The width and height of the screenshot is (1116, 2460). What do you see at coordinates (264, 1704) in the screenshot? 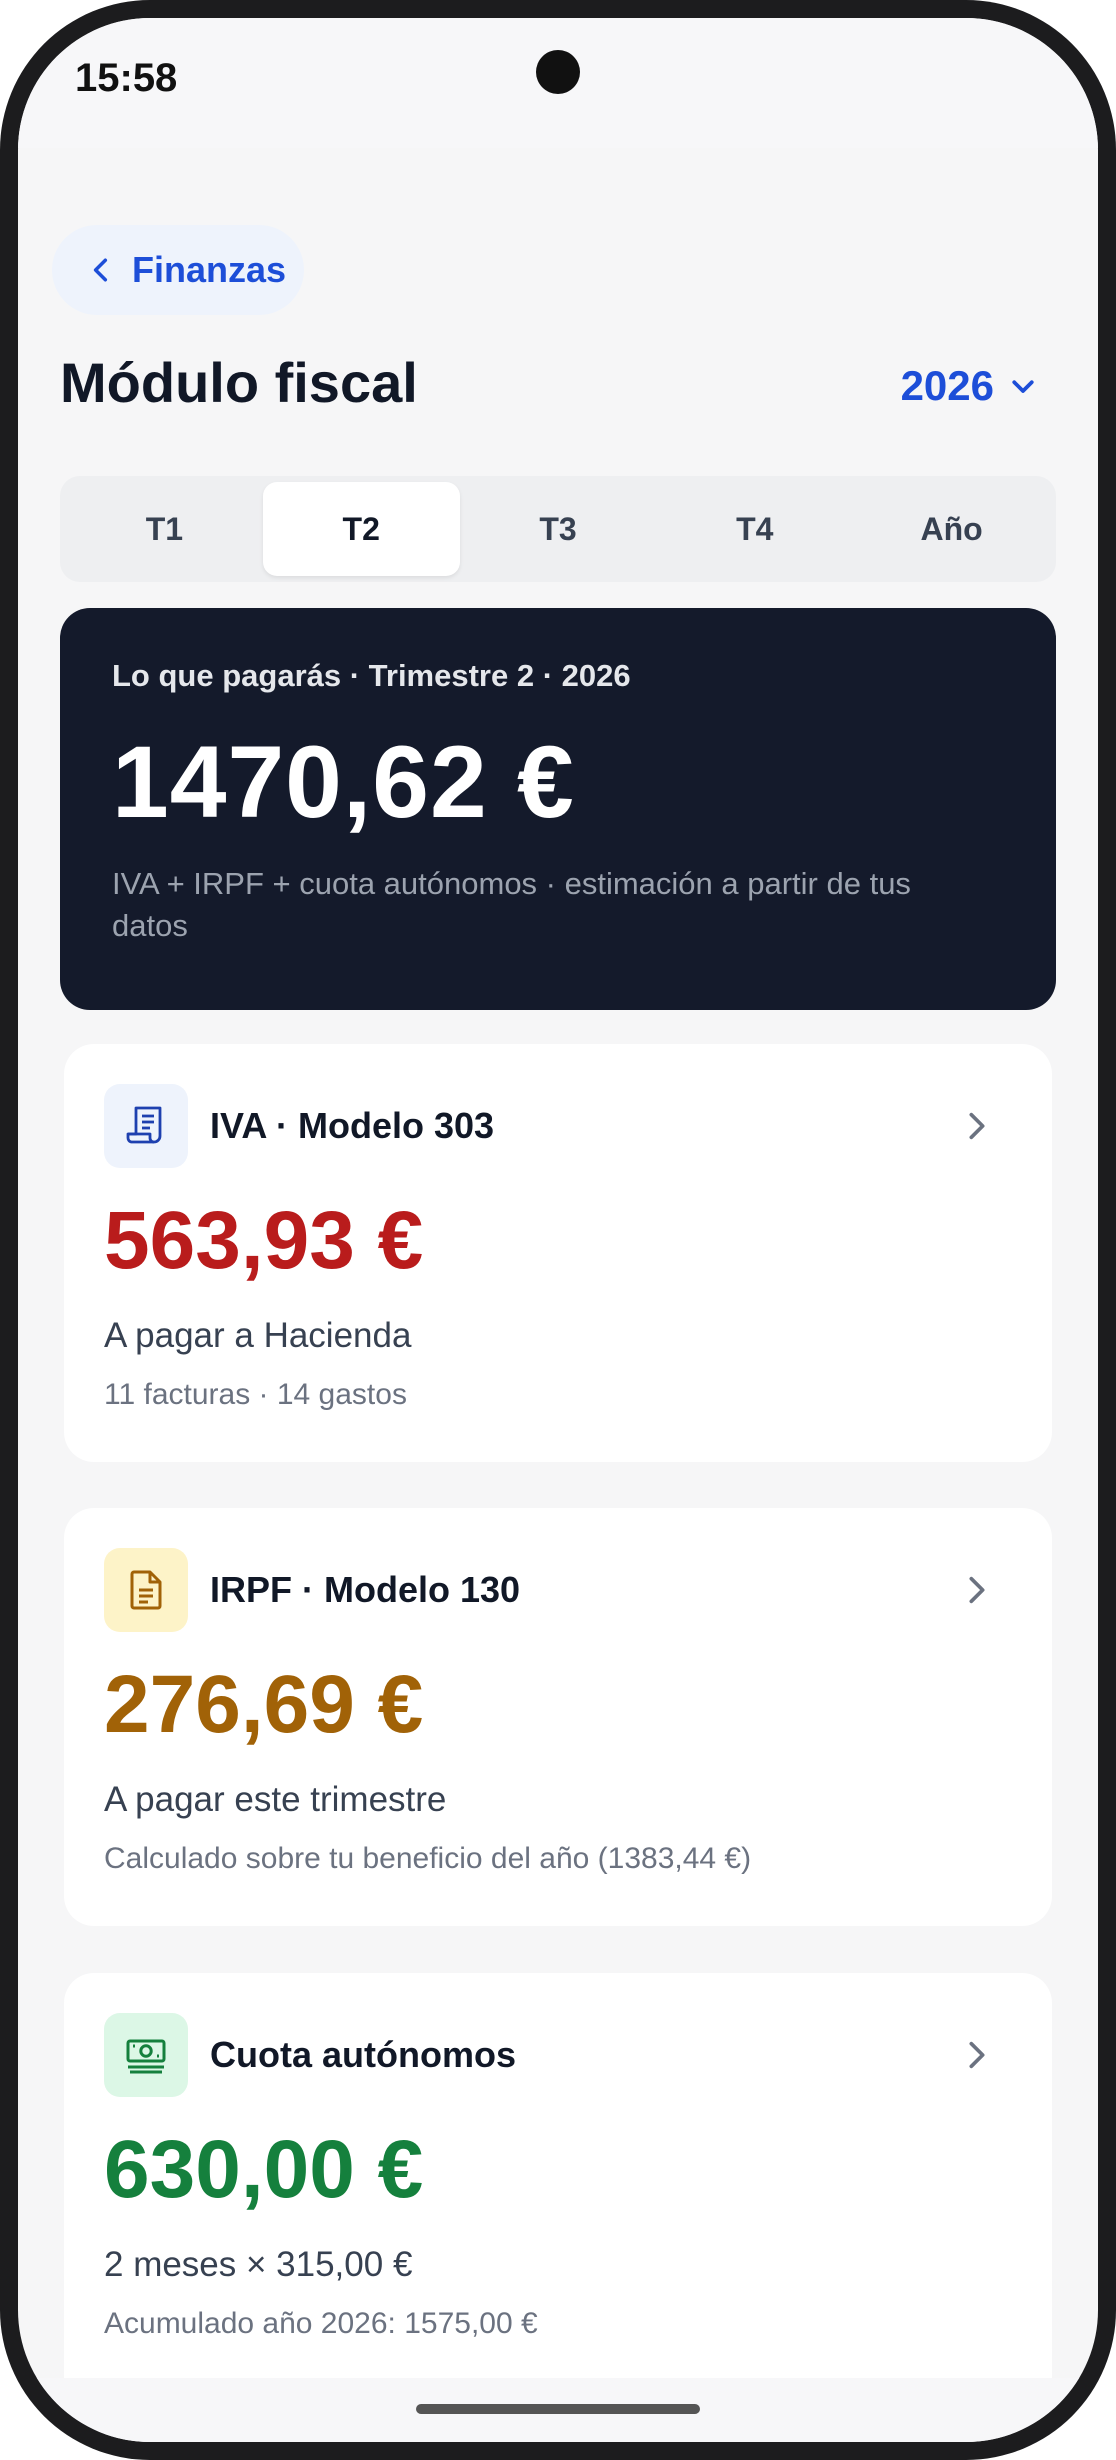
I see `irpf-amount: 276,69 €` at bounding box center [264, 1704].